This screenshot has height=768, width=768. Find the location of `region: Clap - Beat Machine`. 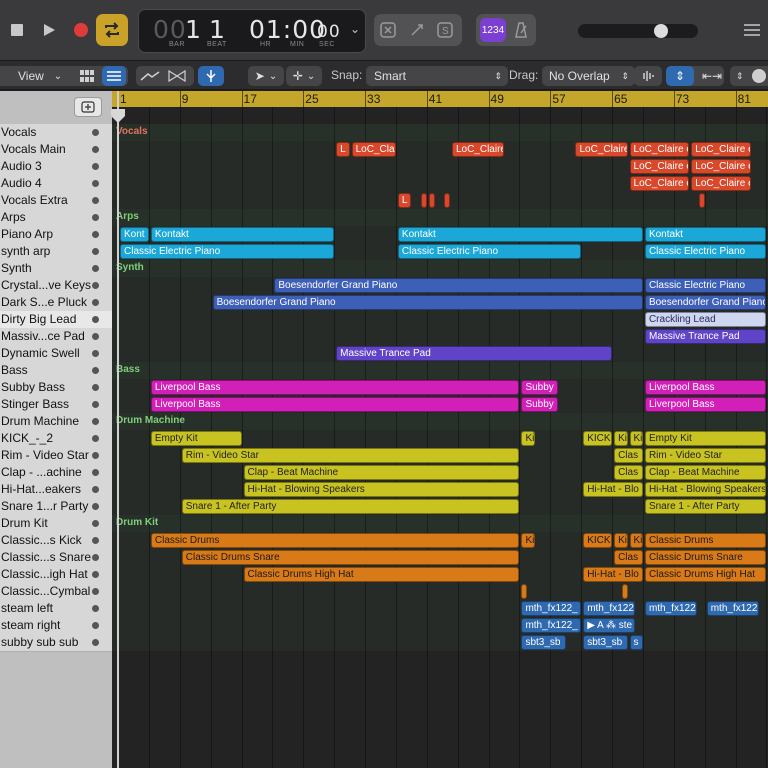

region: Clap - Beat Machine is located at coordinates (705, 472).